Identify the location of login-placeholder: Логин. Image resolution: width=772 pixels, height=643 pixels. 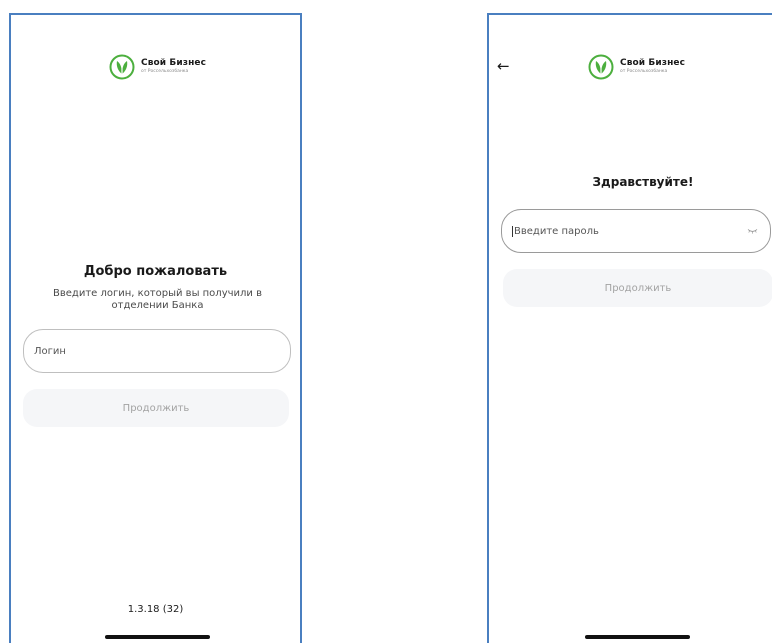
(50, 351).